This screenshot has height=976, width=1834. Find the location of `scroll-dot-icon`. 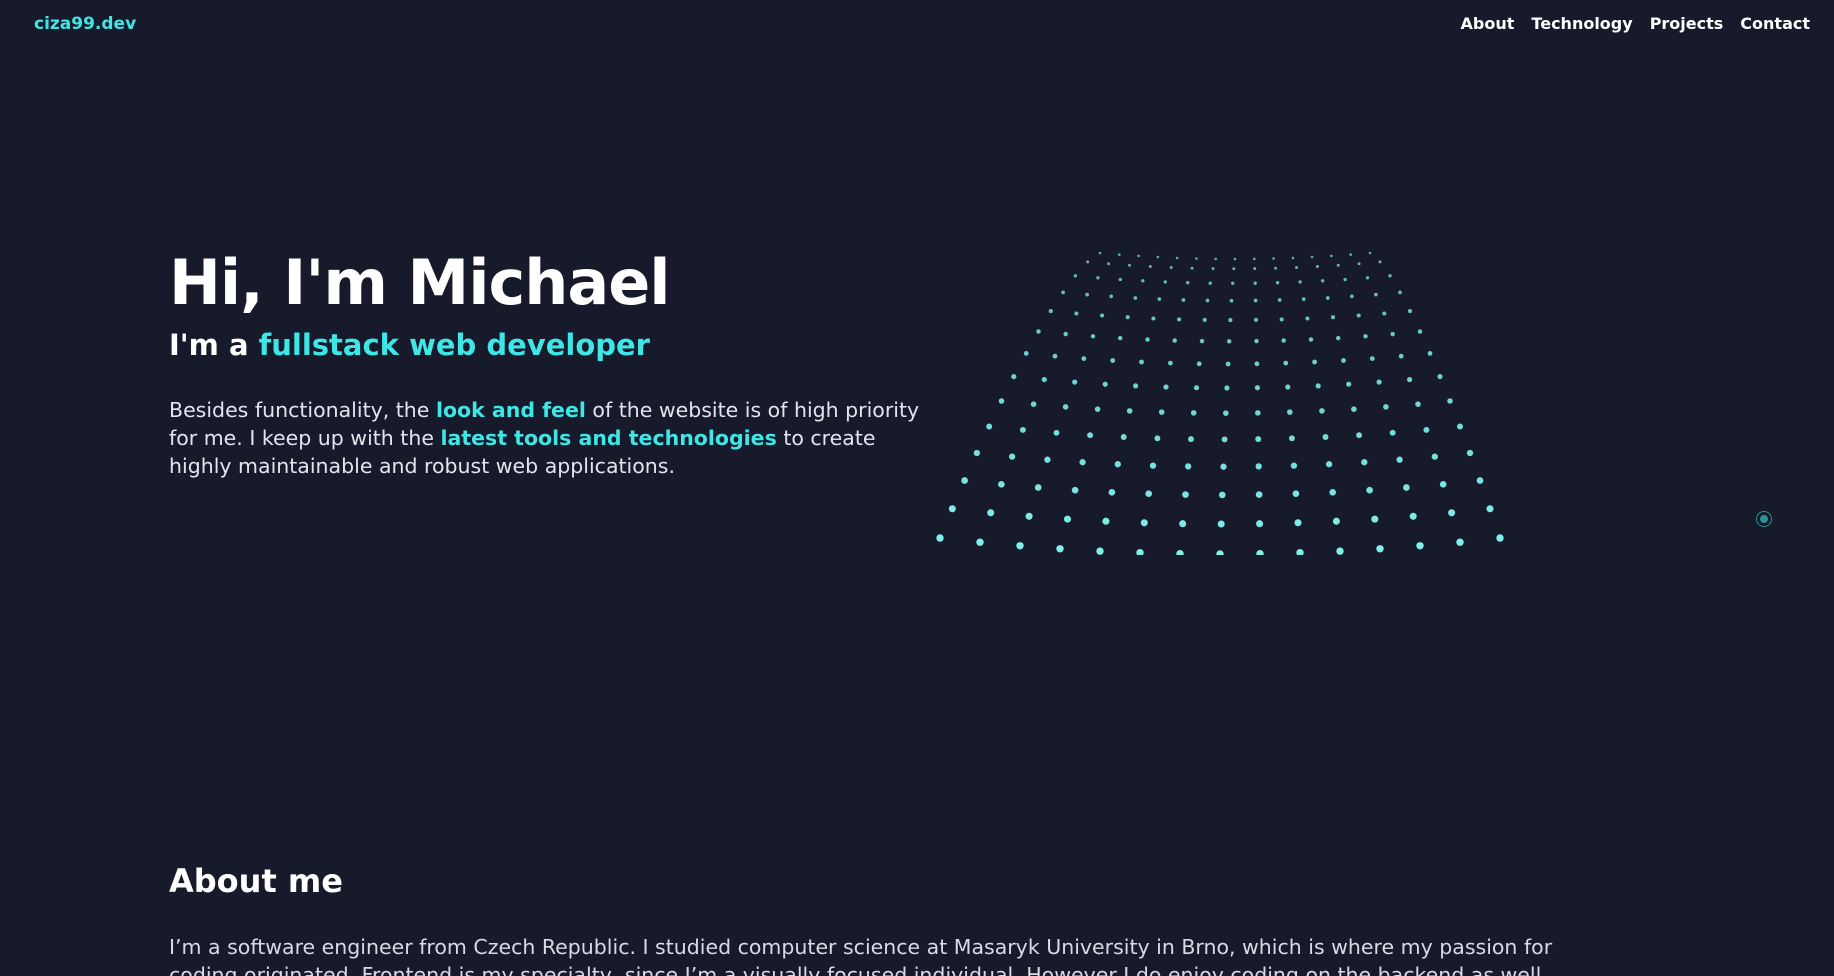

scroll-dot-icon is located at coordinates (1764, 519).